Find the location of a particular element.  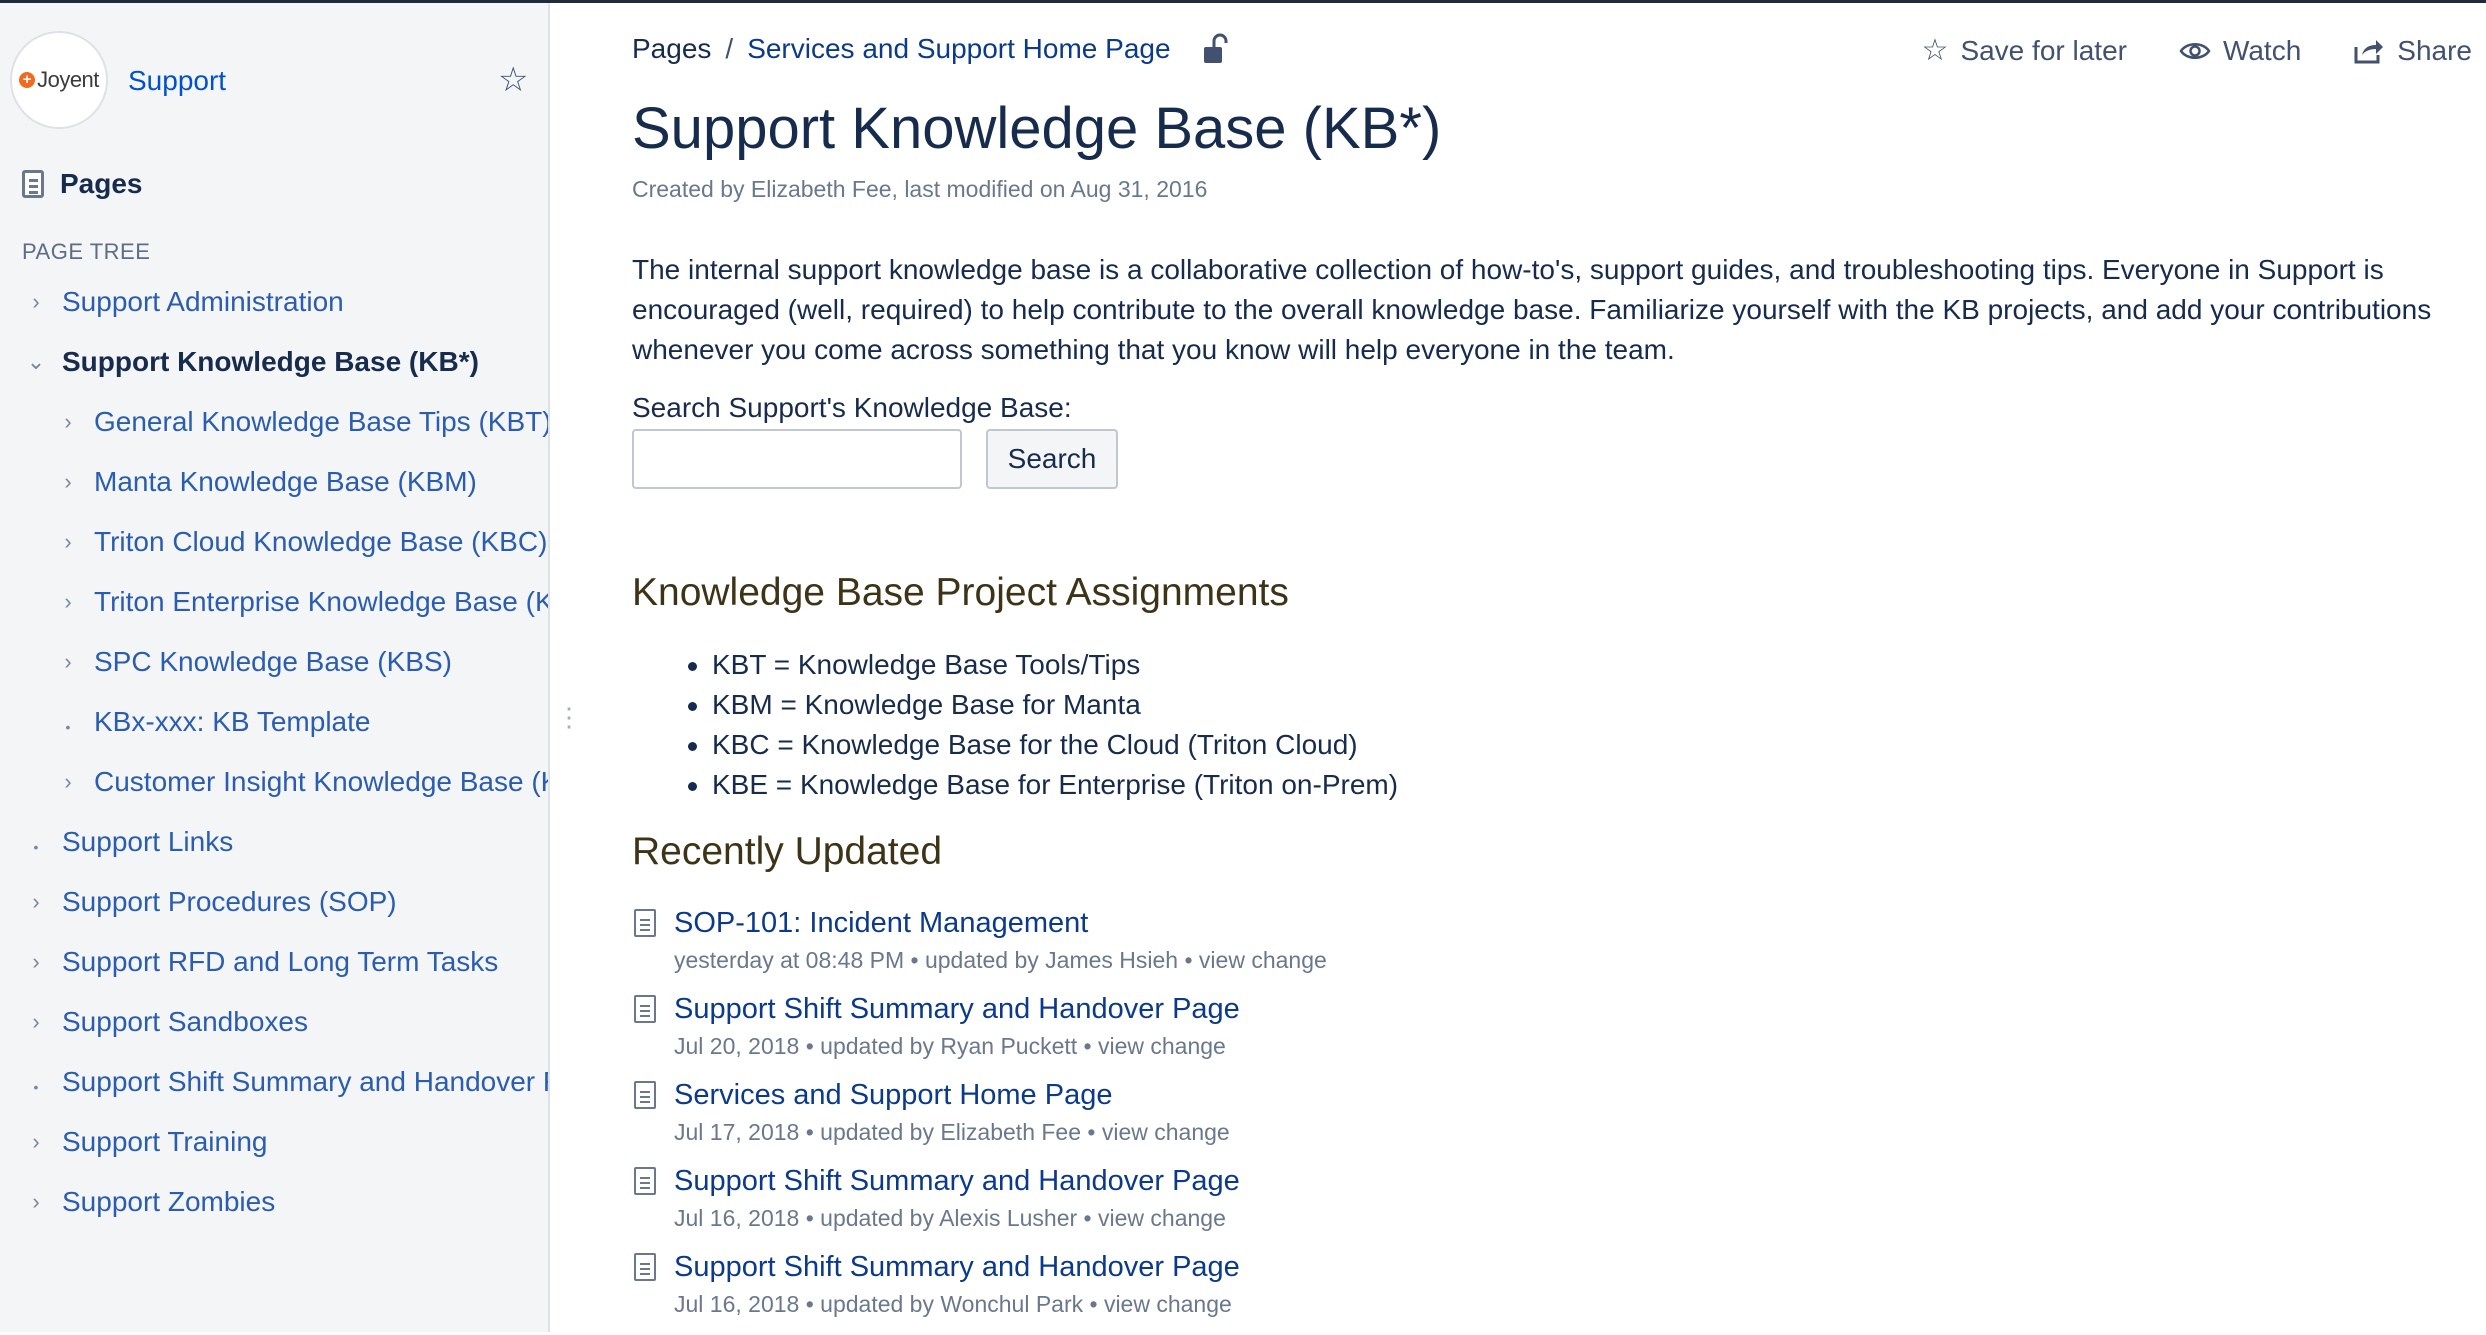

tree-item-label: SPC Knowledge Base (KBS) is located at coordinates (273, 662).